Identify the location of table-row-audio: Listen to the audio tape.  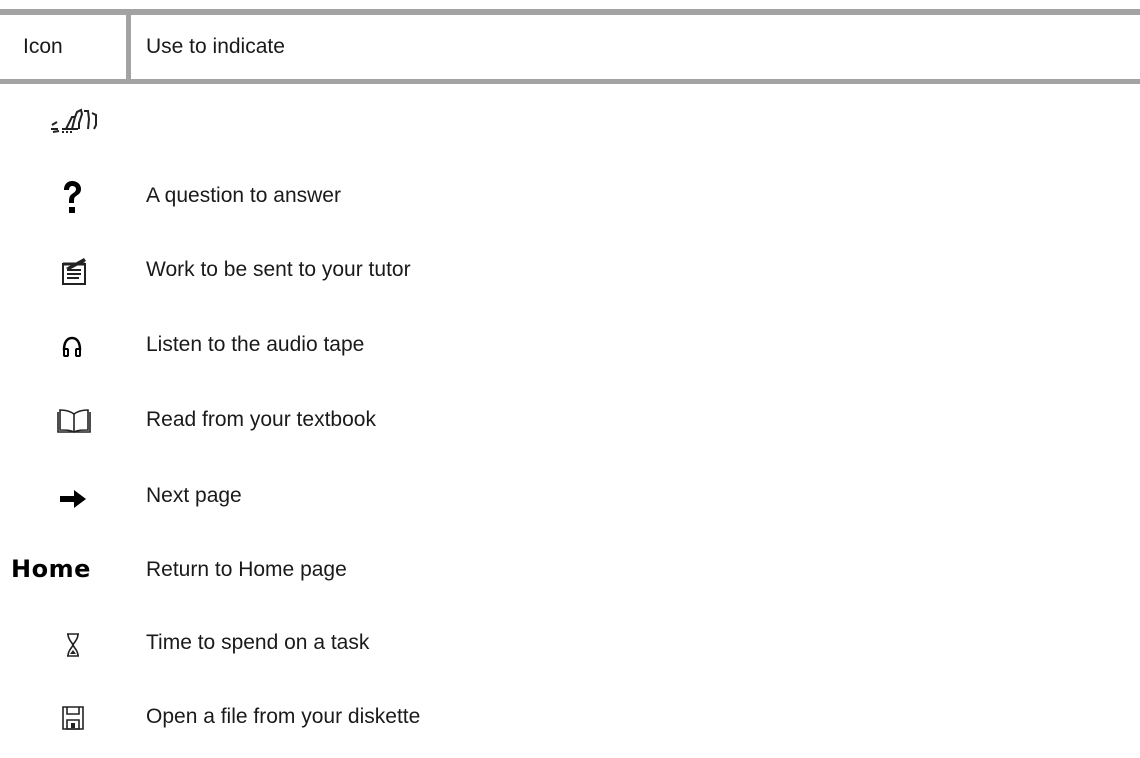
(570, 345).